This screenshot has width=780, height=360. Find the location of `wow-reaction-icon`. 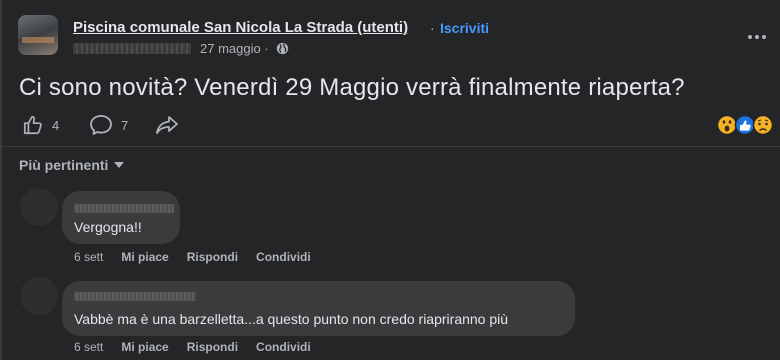

wow-reaction-icon is located at coordinates (727, 125).